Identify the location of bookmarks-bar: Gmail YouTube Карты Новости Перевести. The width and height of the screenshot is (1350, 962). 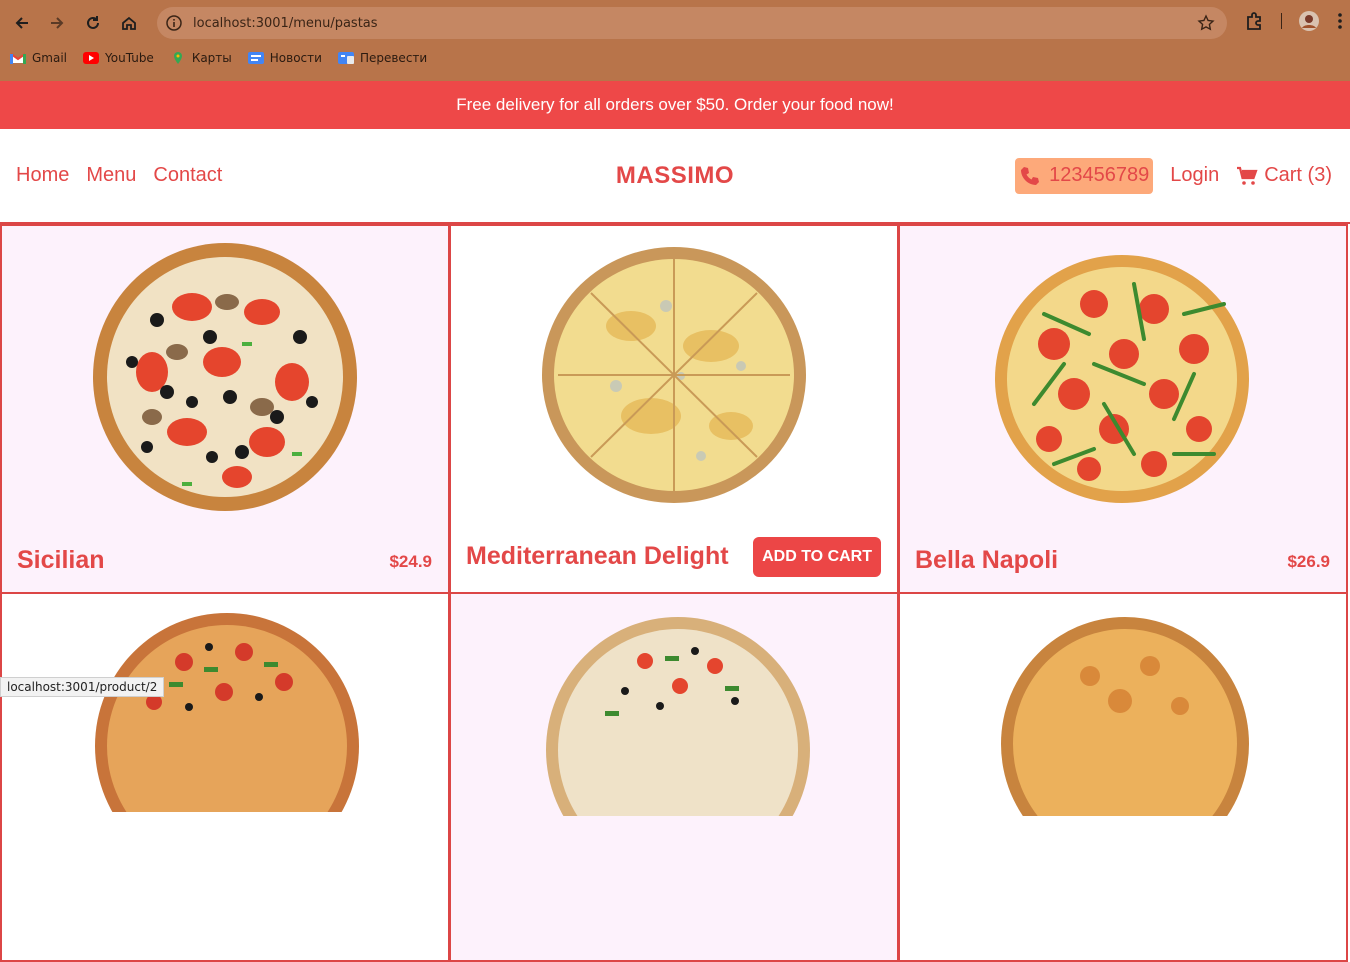
(218, 58).